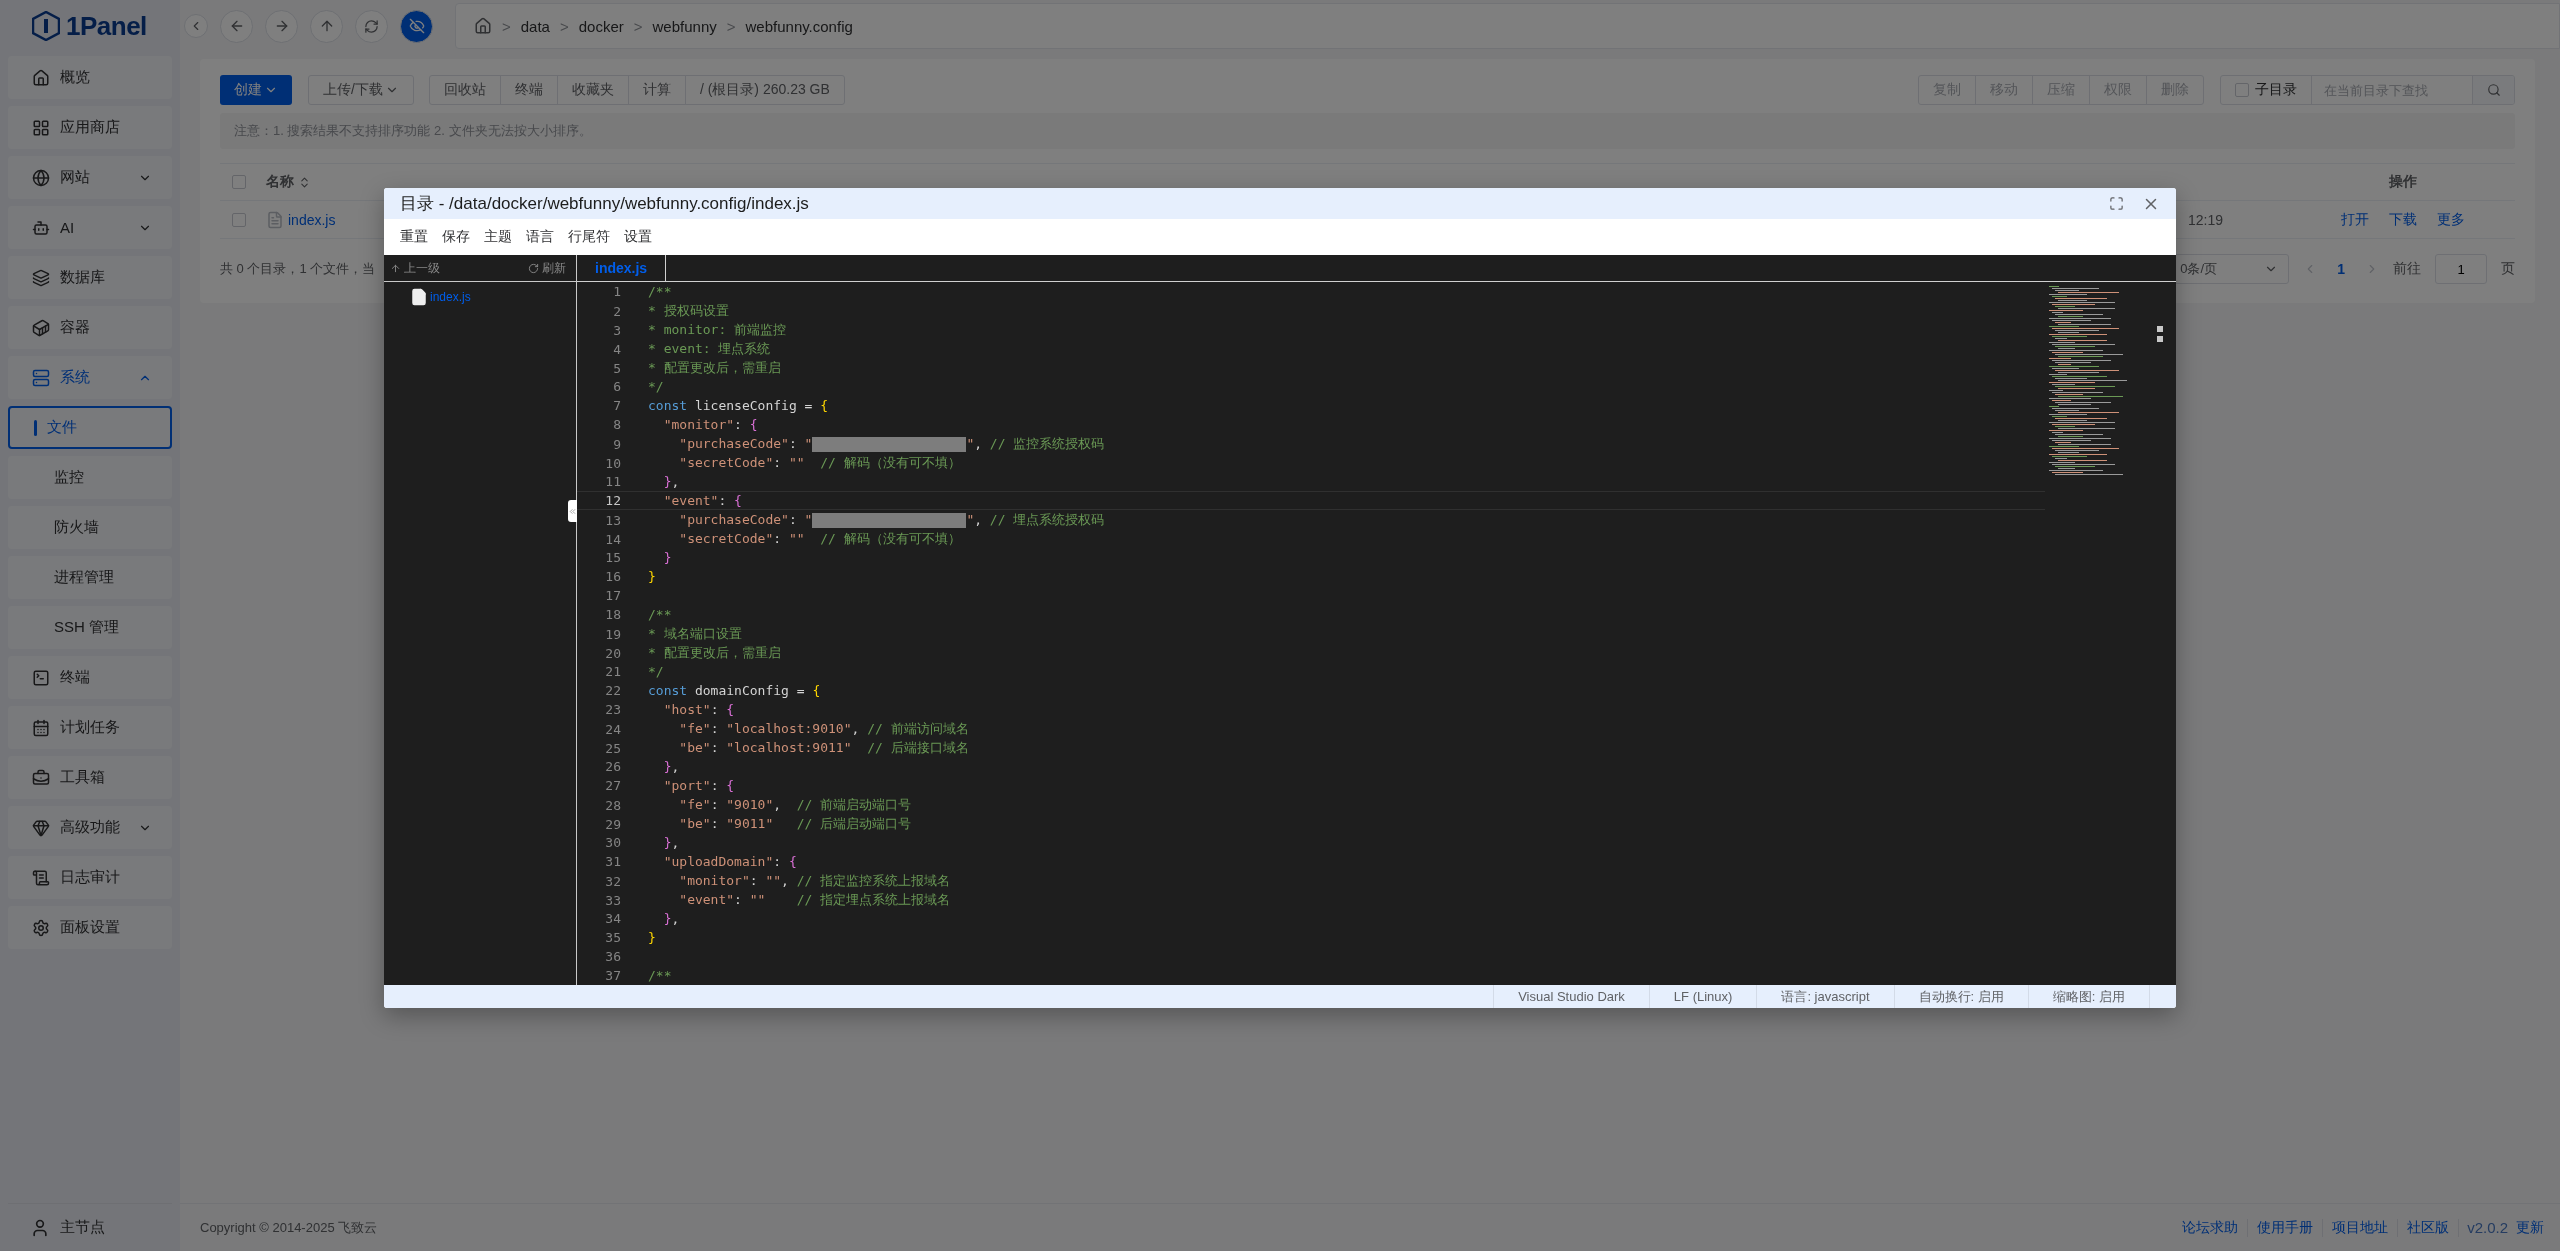  I want to click on sidebar-item: 进程管理, so click(90, 577).